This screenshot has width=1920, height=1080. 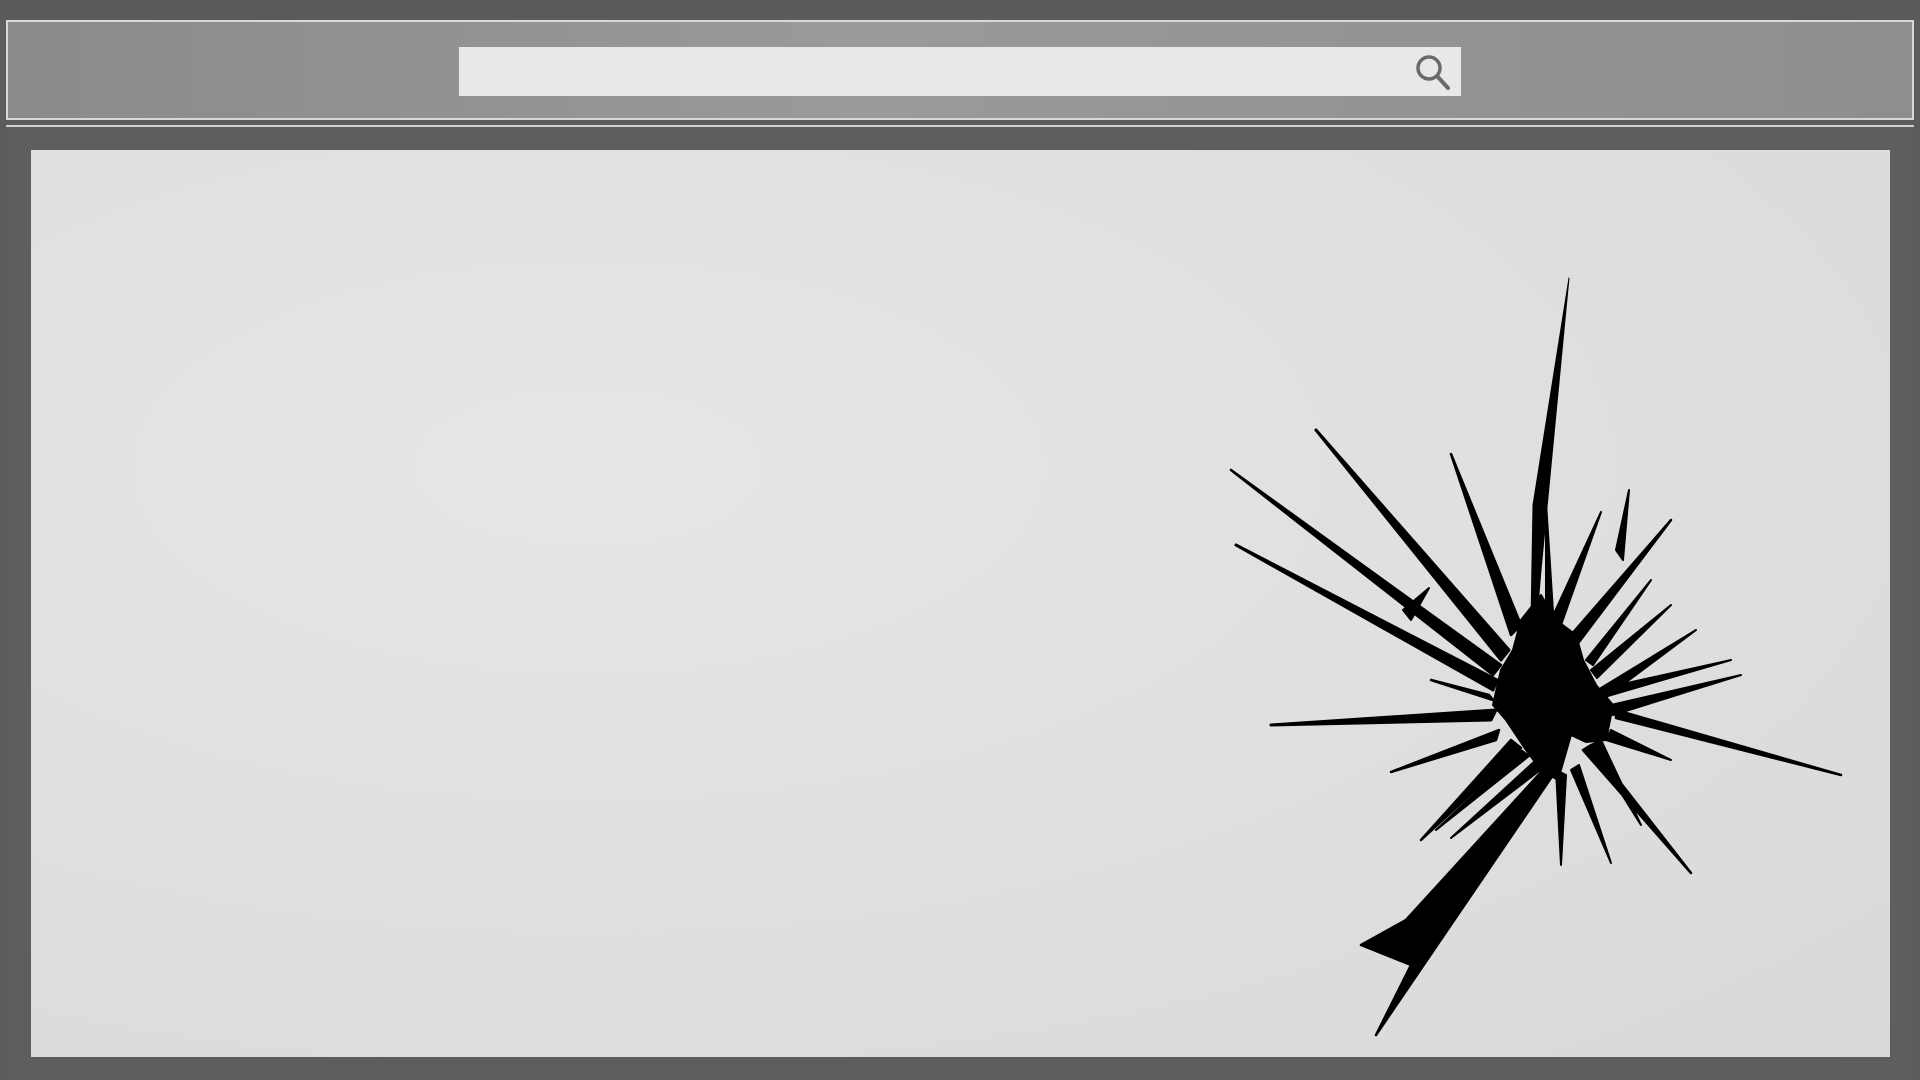 I want to click on search-input, so click(x=960, y=71).